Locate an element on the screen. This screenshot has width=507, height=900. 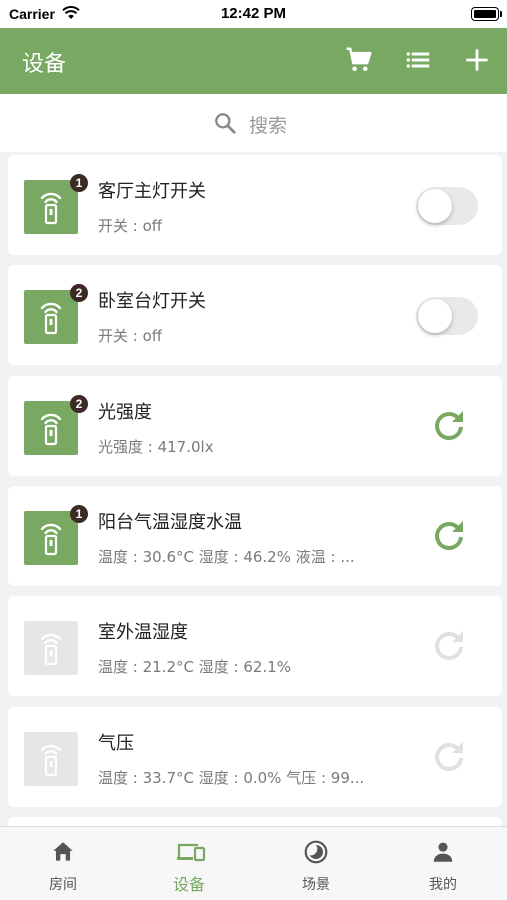
search-placeholder: 搜索 is located at coordinates (268, 126).